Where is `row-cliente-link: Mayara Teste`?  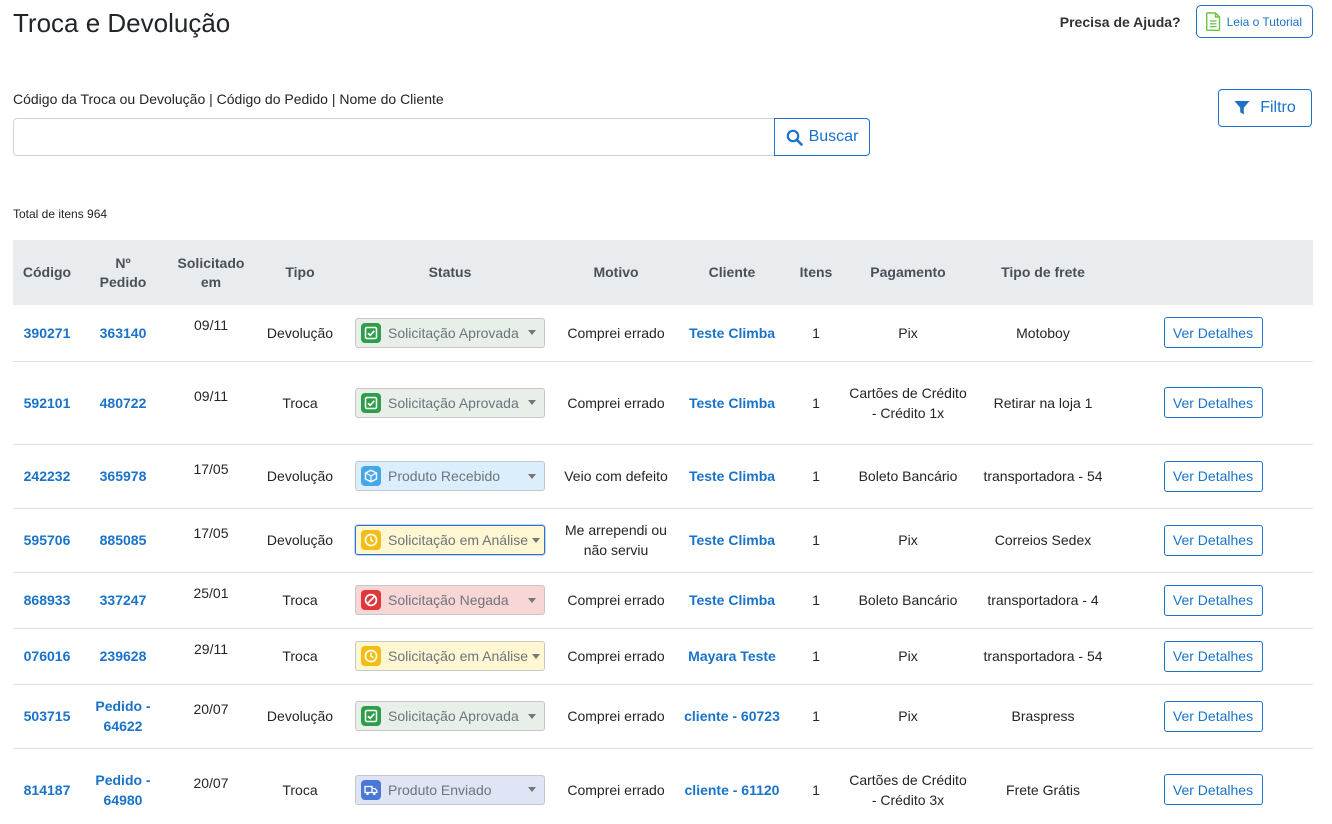 row-cliente-link: Mayara Teste is located at coordinates (732, 656).